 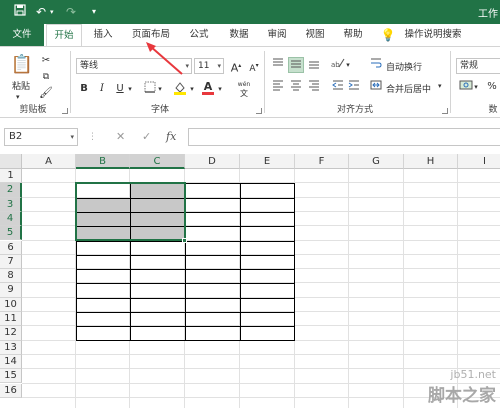 What do you see at coordinates (478, 66) in the screenshot?
I see `number-format-combo: 常规` at bounding box center [478, 66].